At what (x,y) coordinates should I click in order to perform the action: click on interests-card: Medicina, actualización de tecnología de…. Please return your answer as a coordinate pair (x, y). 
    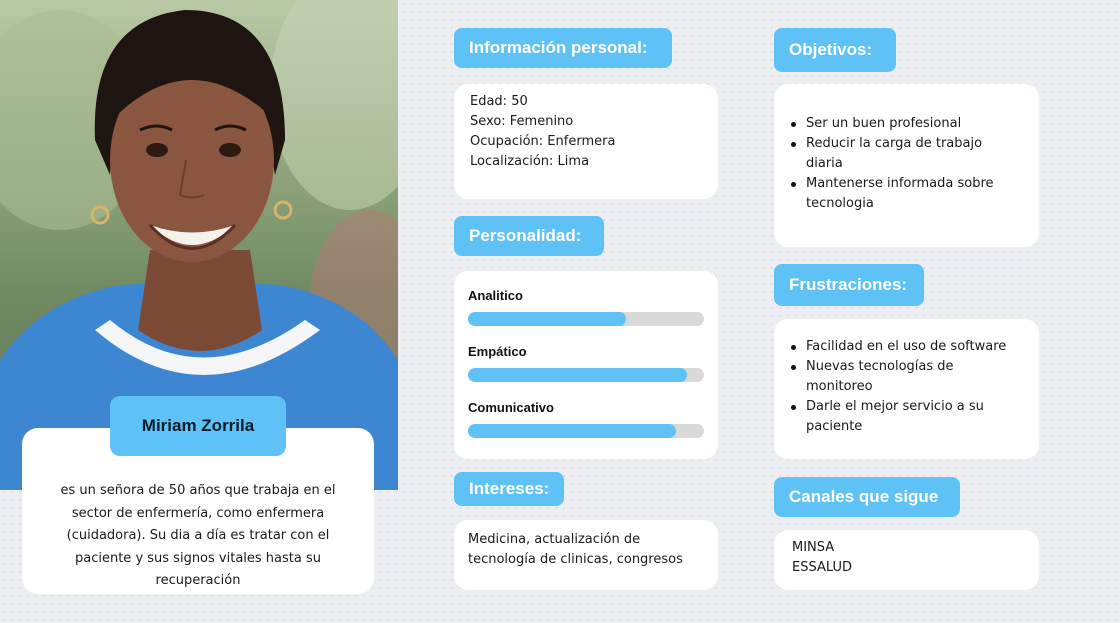
    Looking at the image, I should click on (586, 555).